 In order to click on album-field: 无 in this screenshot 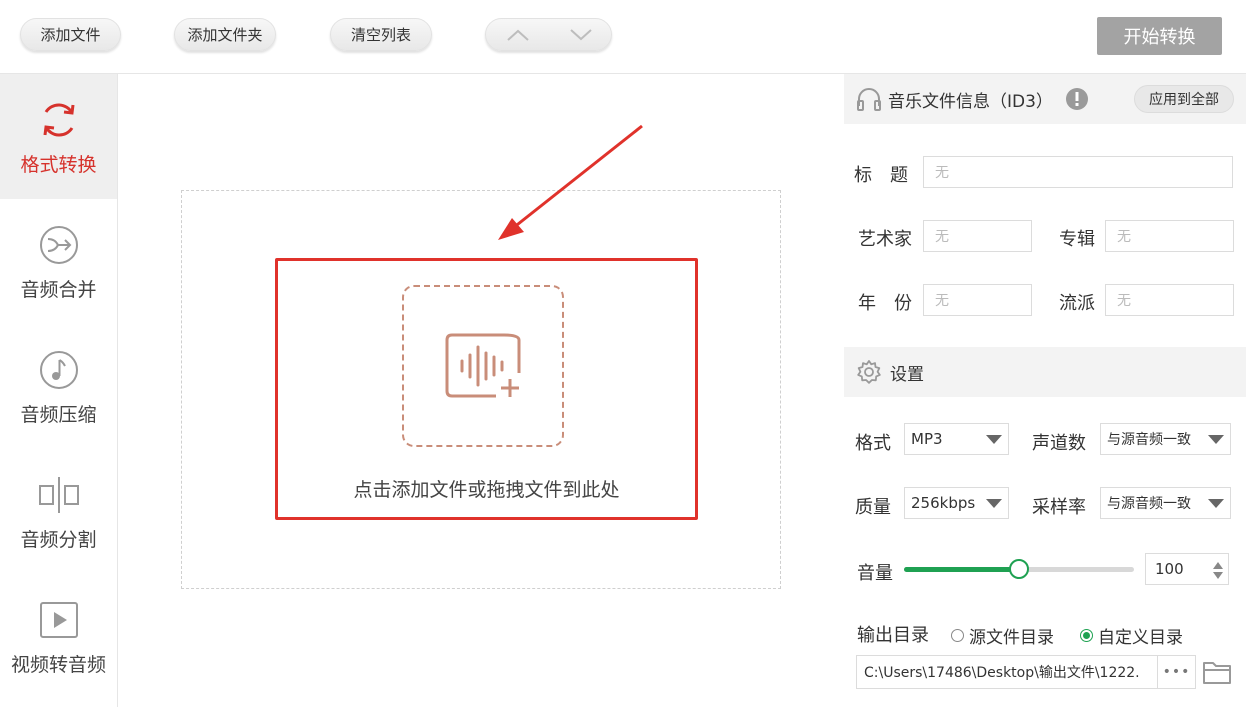, I will do `click(1169, 236)`.